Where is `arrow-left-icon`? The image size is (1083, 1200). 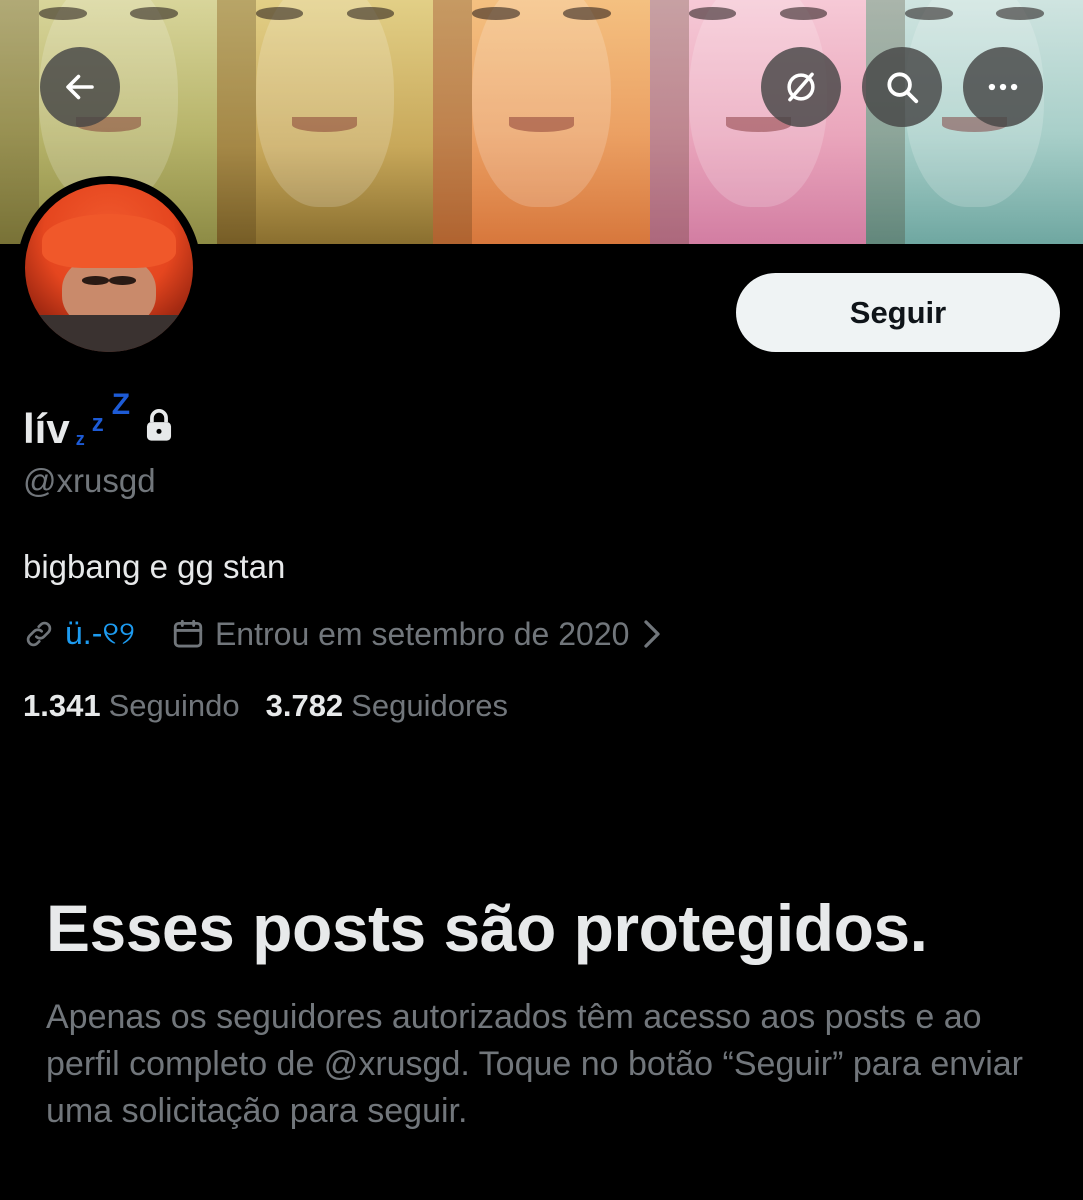 arrow-left-icon is located at coordinates (80, 87).